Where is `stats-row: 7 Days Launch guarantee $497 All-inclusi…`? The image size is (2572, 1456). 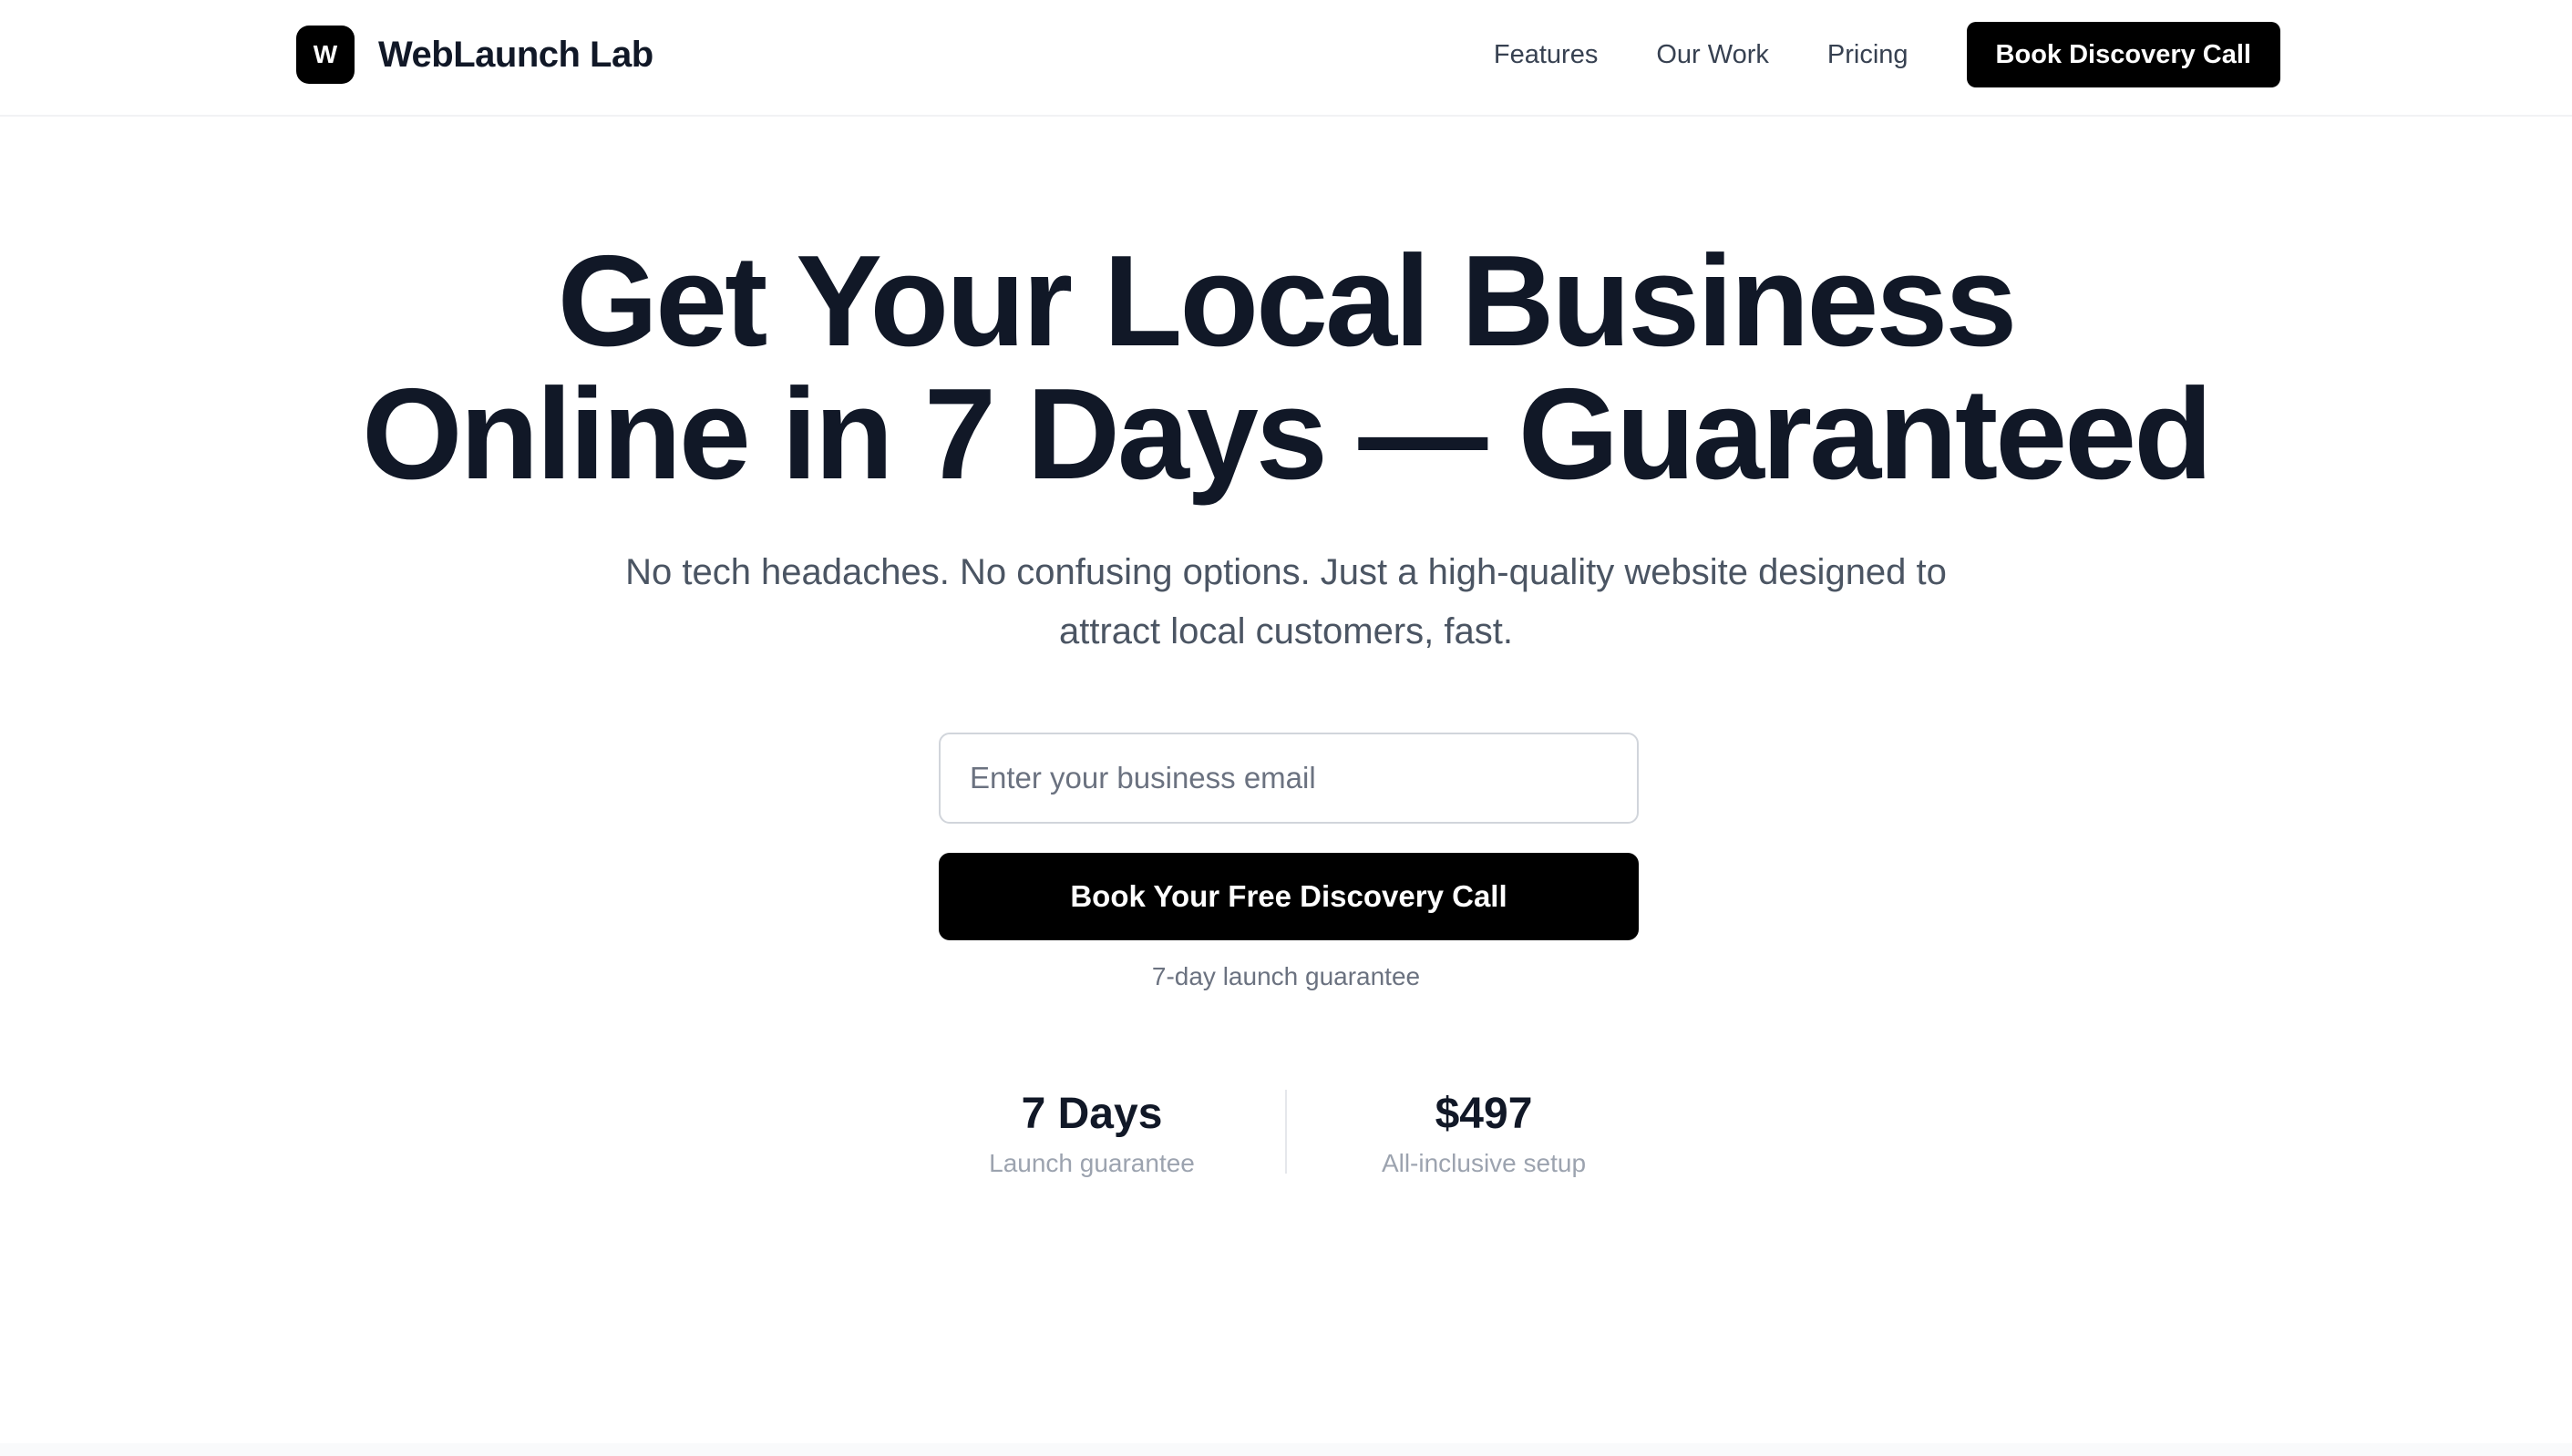 stats-row: 7 Days Launch guarantee $497 All-inclusi… is located at coordinates (1286, 1131).